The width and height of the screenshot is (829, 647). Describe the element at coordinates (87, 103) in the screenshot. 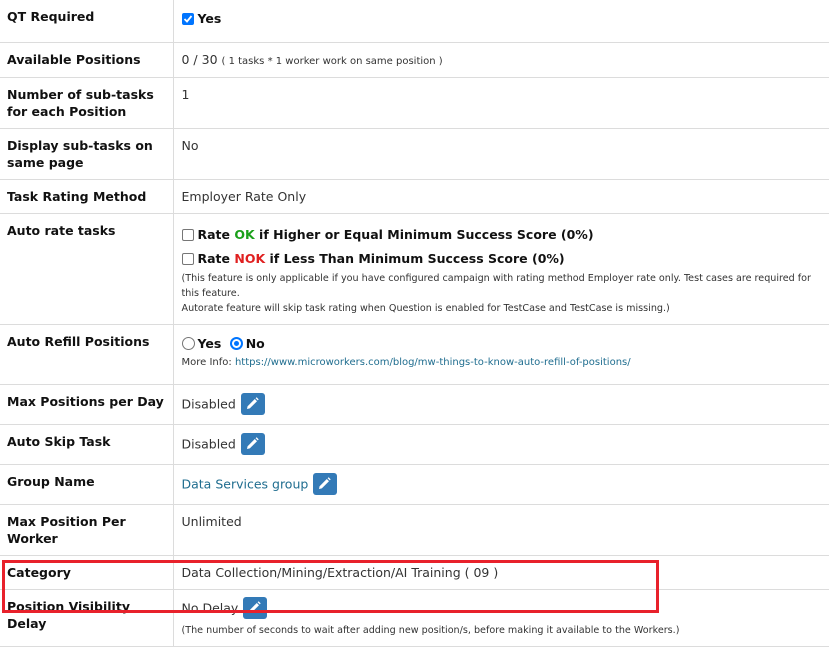

I see `row-label: Number of sub-tasks for each Position` at that location.